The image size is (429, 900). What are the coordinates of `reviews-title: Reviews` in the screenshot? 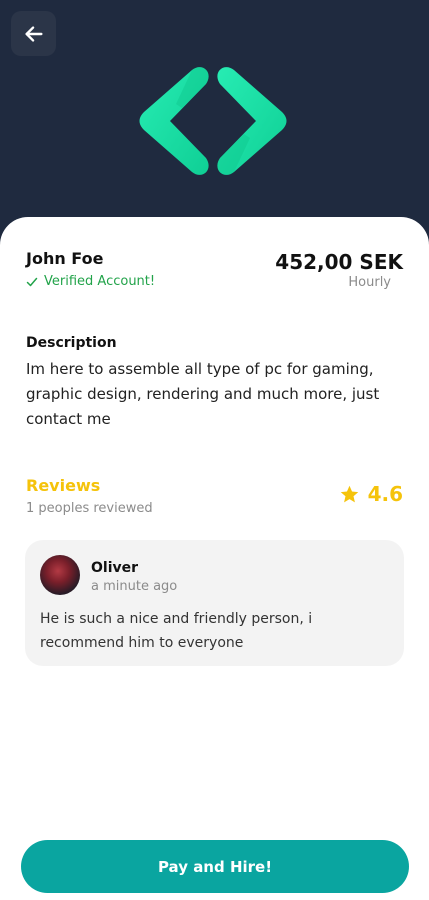 It's located at (63, 485).